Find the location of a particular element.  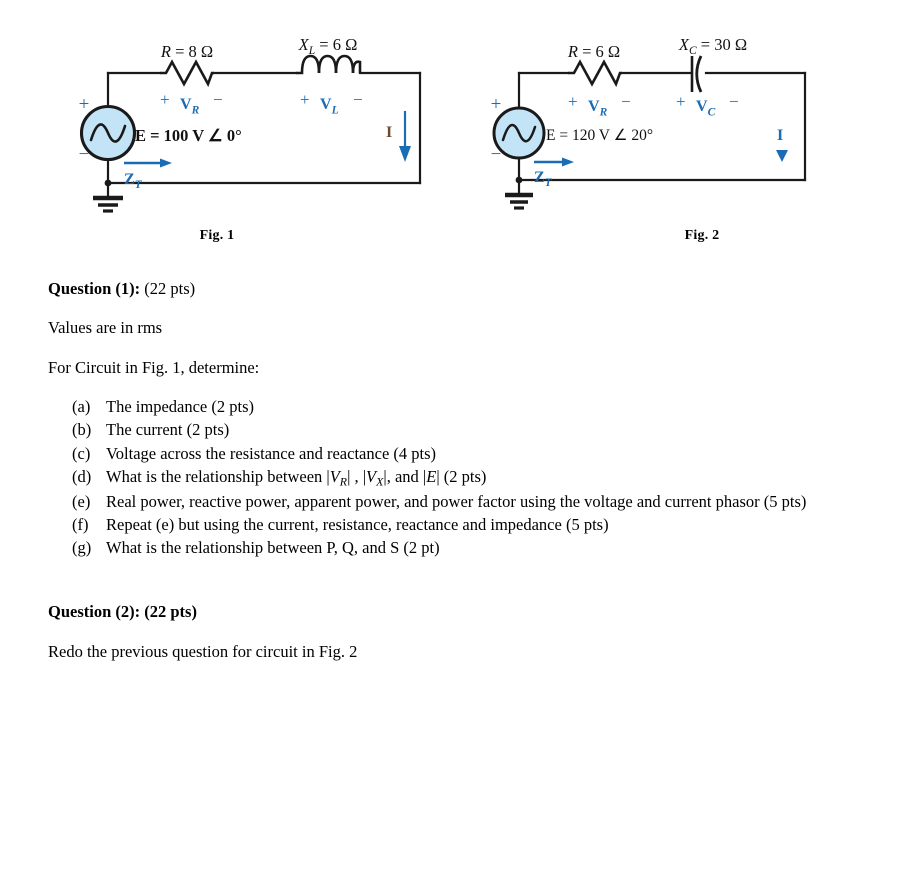

fig2-vr-plus: + is located at coordinates (573, 101).